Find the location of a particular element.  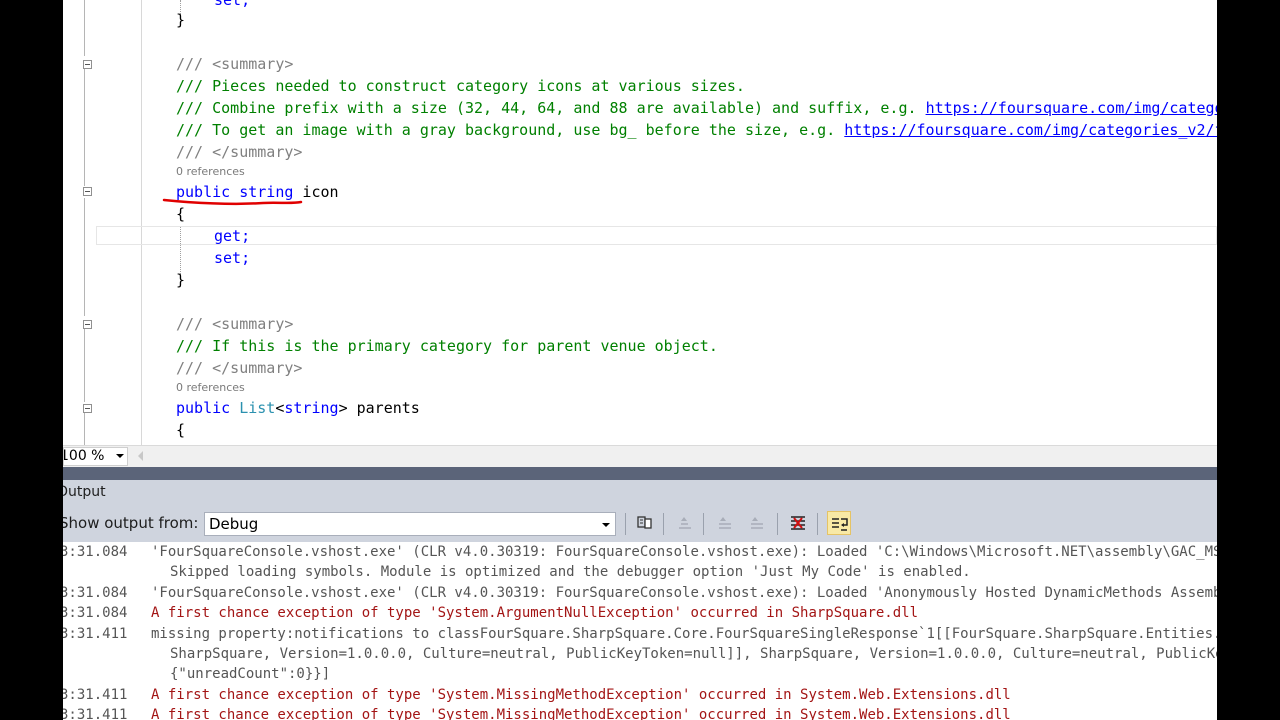

zoom-level-value: 100 % is located at coordinates (84, 456).